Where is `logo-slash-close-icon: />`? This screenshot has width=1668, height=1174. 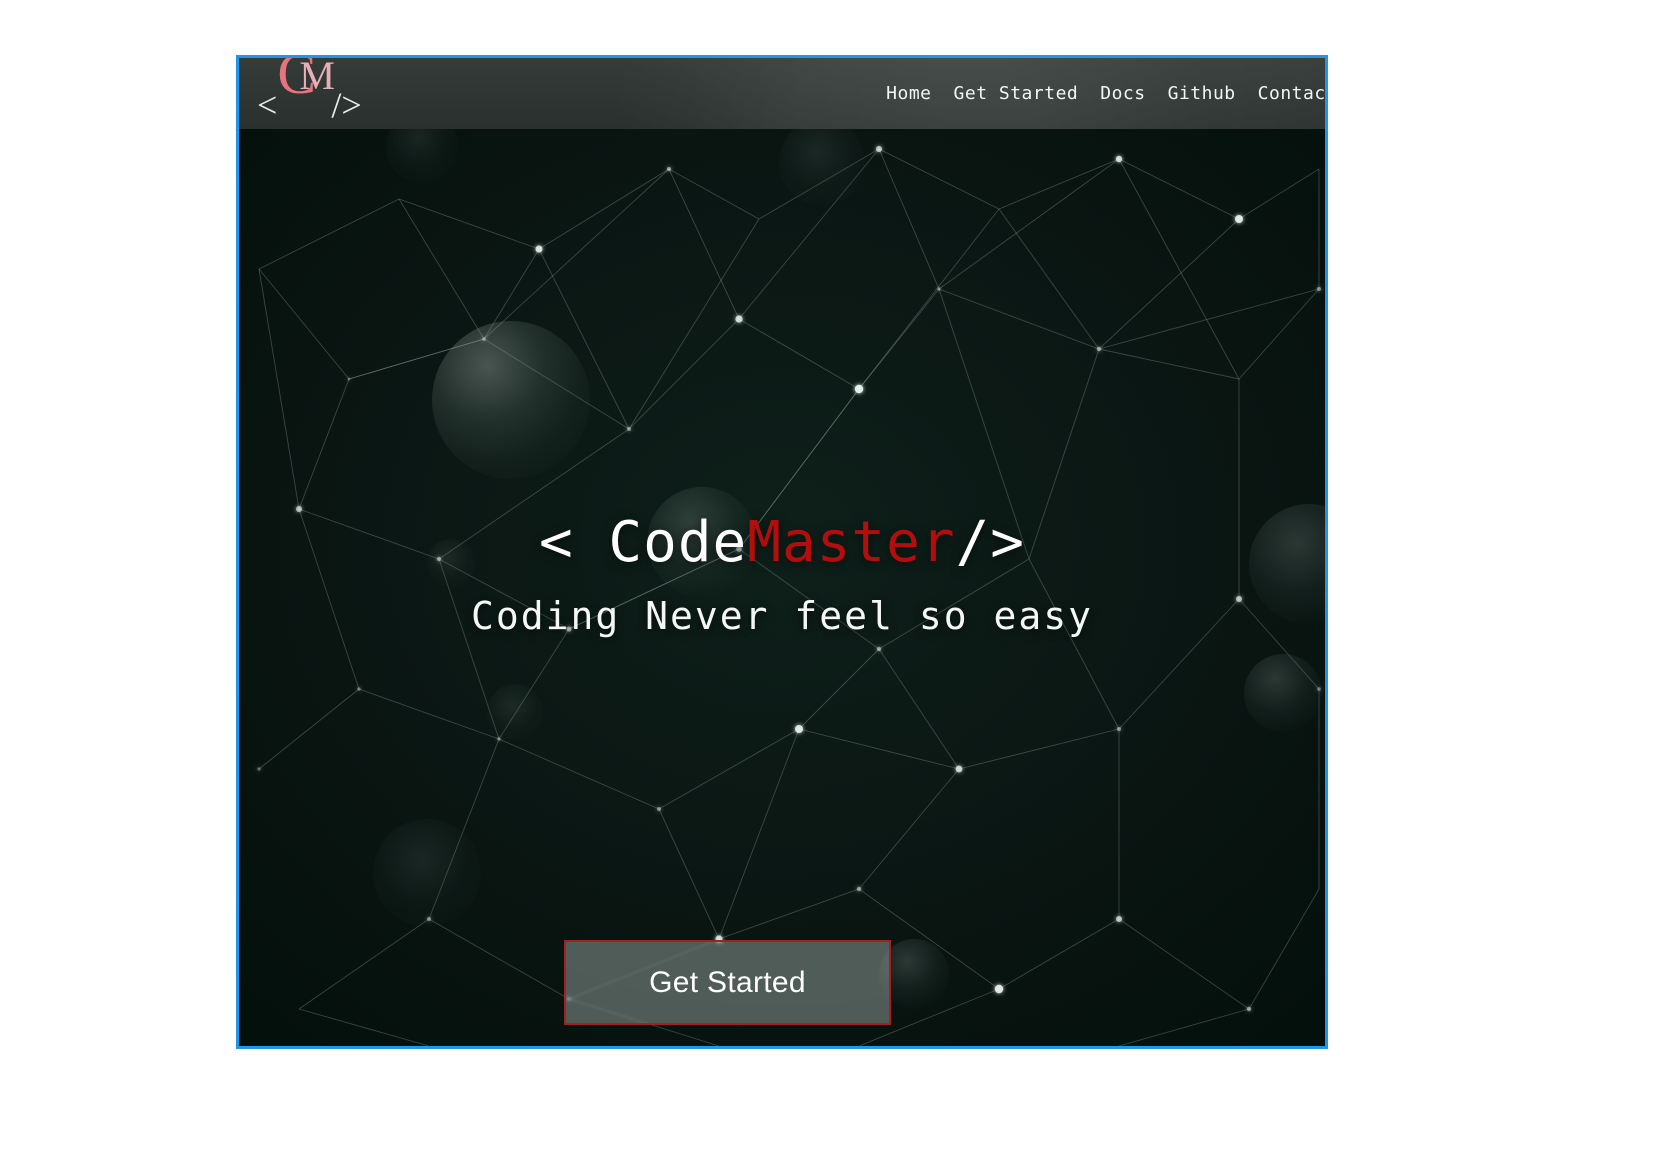 logo-slash-close-icon: /> is located at coordinates (346, 104).